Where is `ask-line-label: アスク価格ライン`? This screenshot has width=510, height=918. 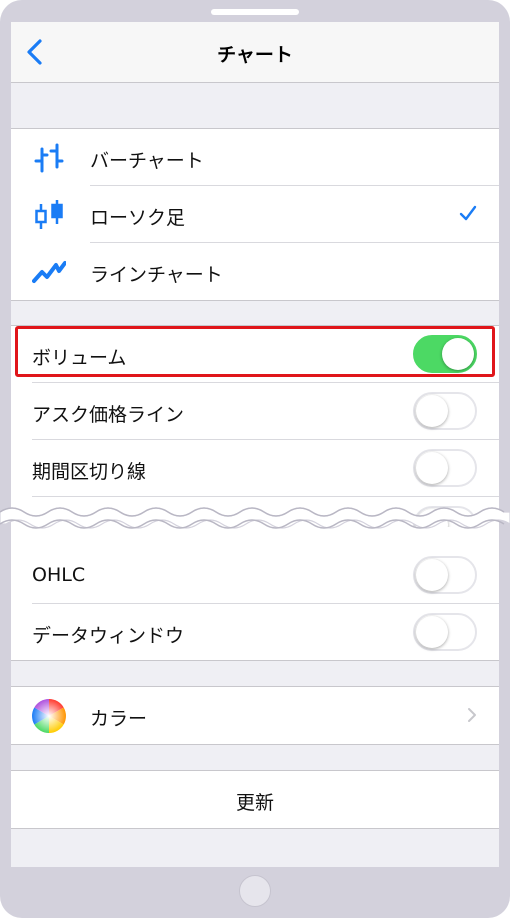 ask-line-label: アスク価格ライン is located at coordinates (108, 415).